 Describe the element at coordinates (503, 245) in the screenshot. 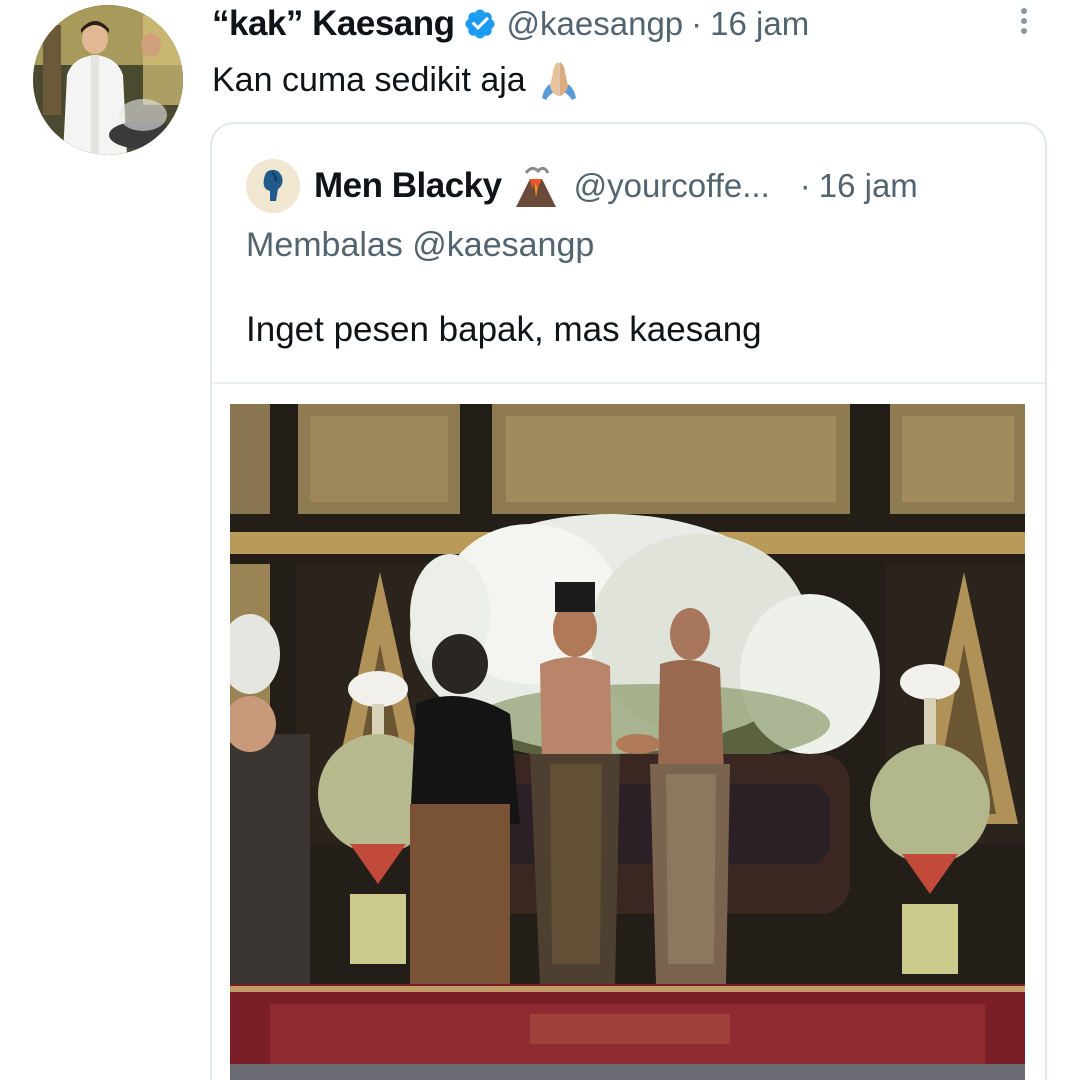

I see `reply-mention-link: @kaesangp` at that location.